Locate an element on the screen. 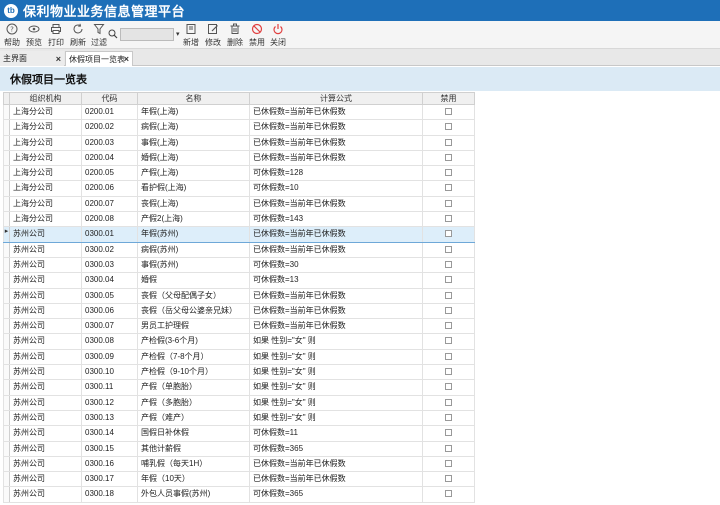  table-row: 苏州公司 0300.10 产检假（9-10个月） 如果 性别="女" 则 is located at coordinates (239, 372).